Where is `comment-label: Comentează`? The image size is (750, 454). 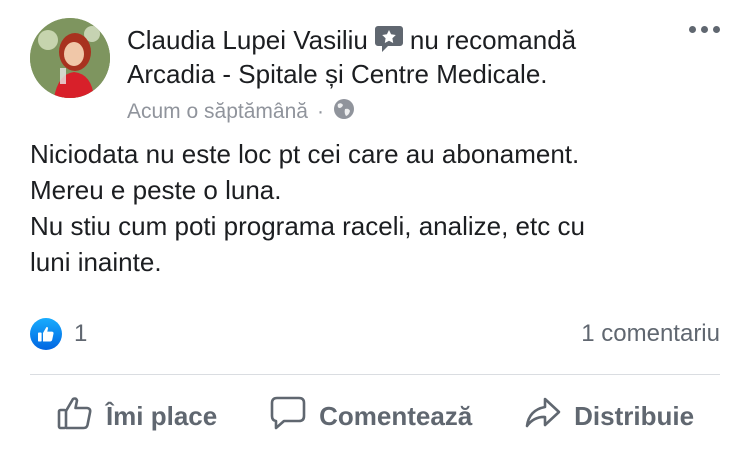 comment-label: Comentează is located at coordinates (396, 415).